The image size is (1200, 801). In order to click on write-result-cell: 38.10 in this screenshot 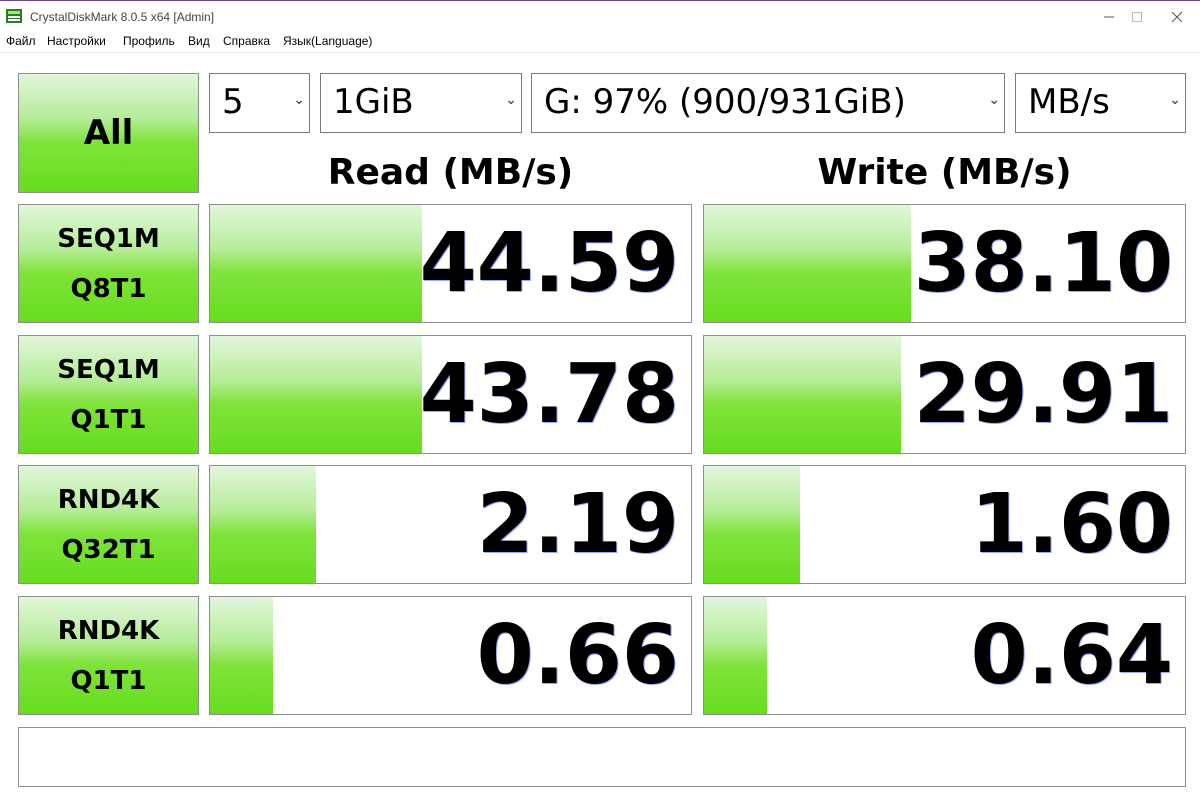, I will do `click(944, 263)`.